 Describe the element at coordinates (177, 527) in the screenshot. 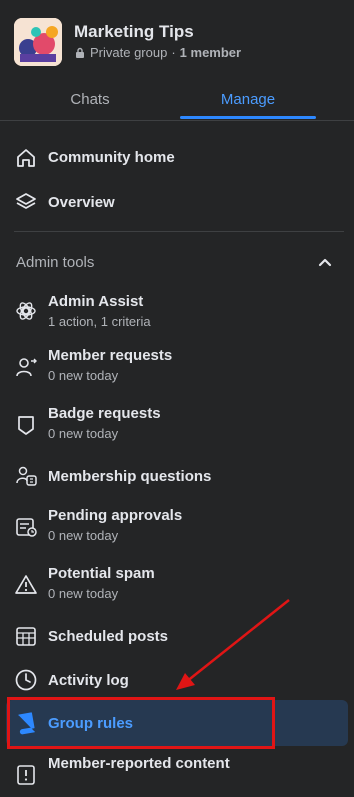

I see `admin-item-pending-approvals: Pending approvals 0 new today` at that location.